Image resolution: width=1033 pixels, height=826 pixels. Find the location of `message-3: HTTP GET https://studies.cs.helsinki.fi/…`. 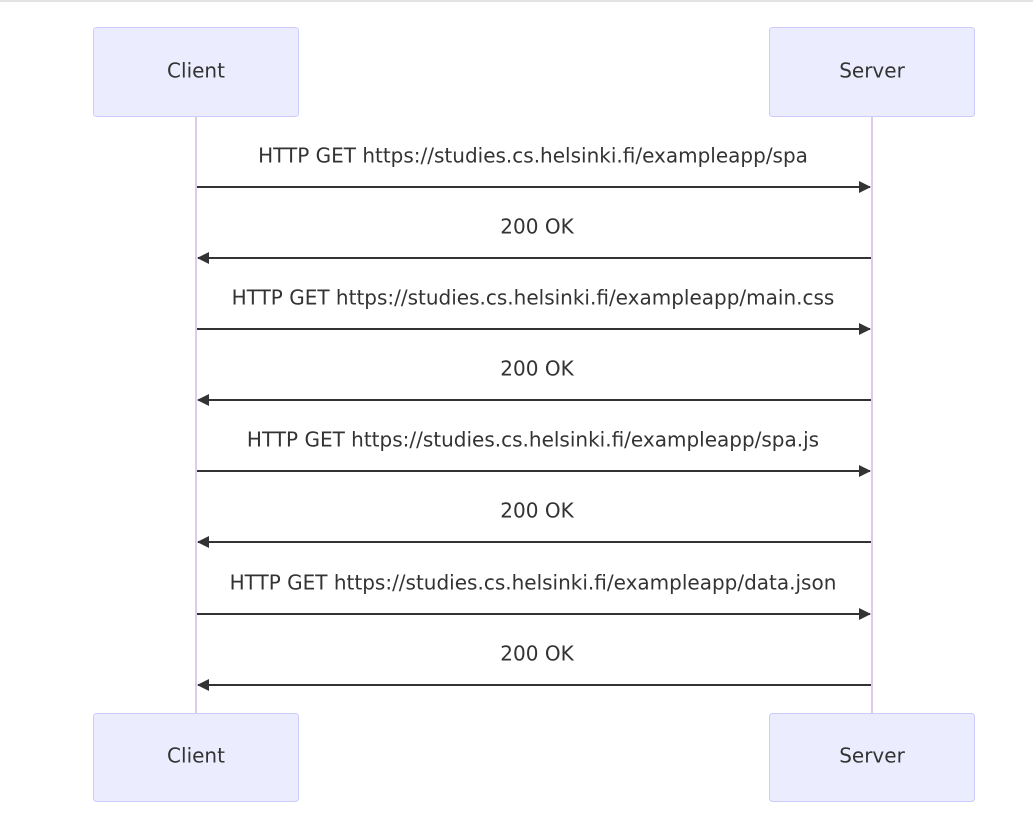

message-3: HTTP GET https://studies.cs.helsinki.fi/… is located at coordinates (534, 310).